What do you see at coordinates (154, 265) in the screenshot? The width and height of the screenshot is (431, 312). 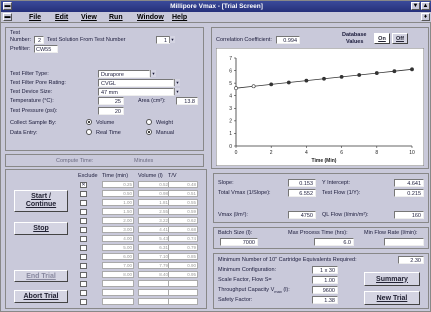 I see `volume-cell: 7.79` at bounding box center [154, 265].